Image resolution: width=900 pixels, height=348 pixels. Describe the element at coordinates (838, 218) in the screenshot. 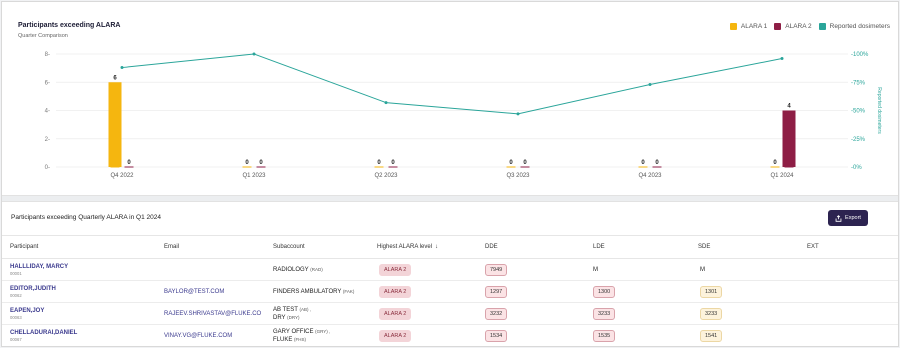

I see `export-icon` at that location.